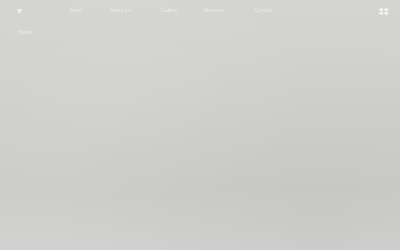  What do you see at coordinates (169, 11) in the screenshot?
I see `nav-link-gallery: Gallery` at bounding box center [169, 11].